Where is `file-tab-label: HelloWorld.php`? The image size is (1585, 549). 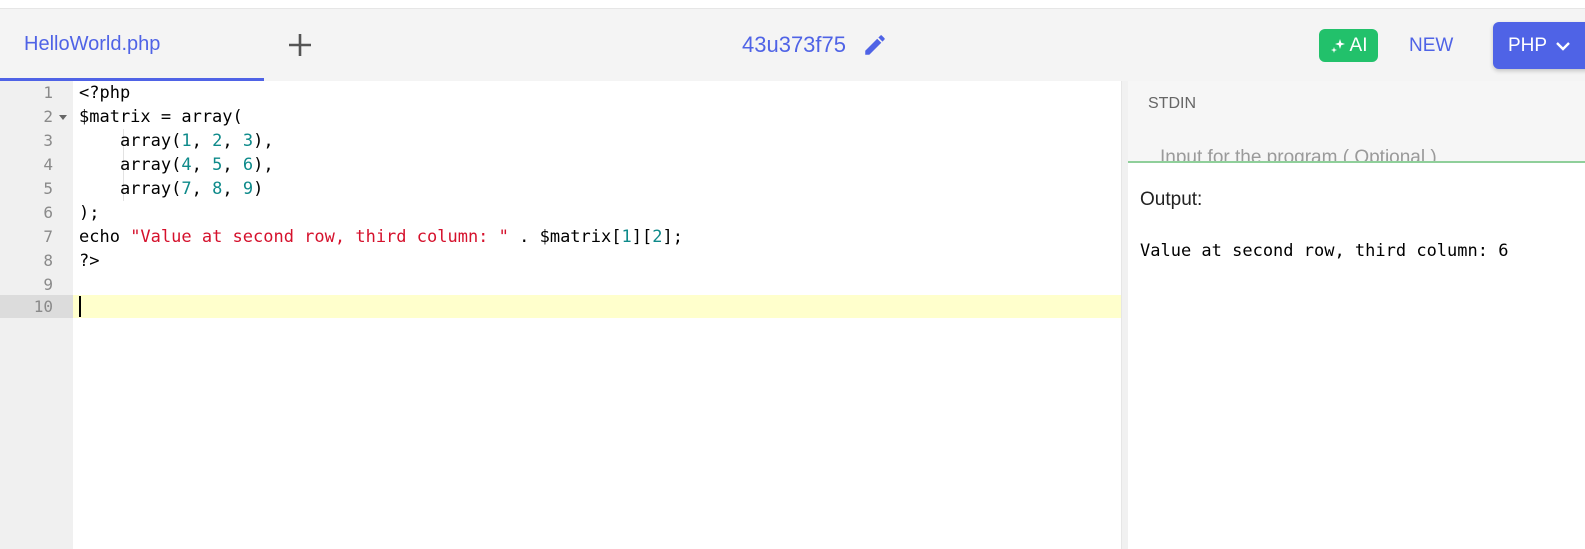
file-tab-label: HelloWorld.php is located at coordinates (92, 44).